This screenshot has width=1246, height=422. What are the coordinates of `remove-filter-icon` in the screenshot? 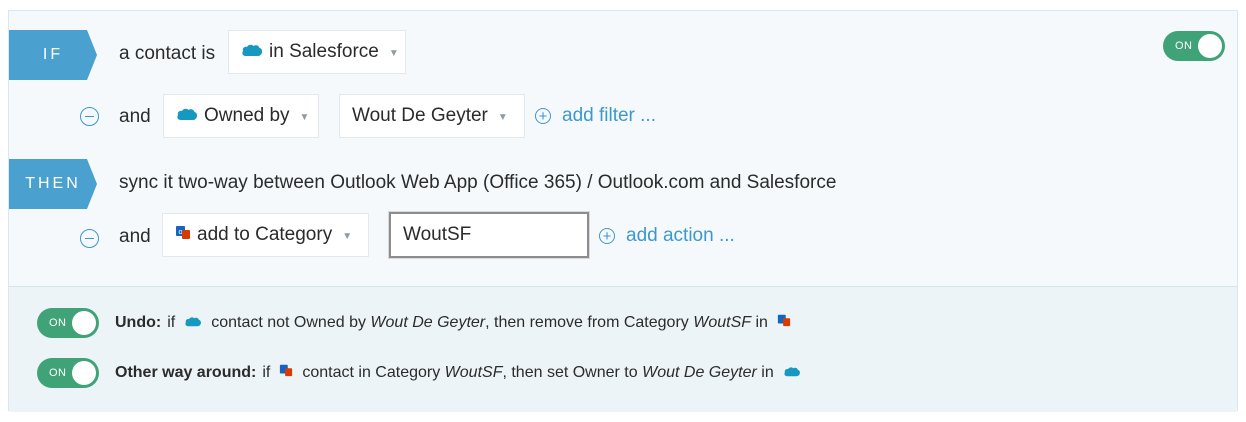 It's located at (89, 116).